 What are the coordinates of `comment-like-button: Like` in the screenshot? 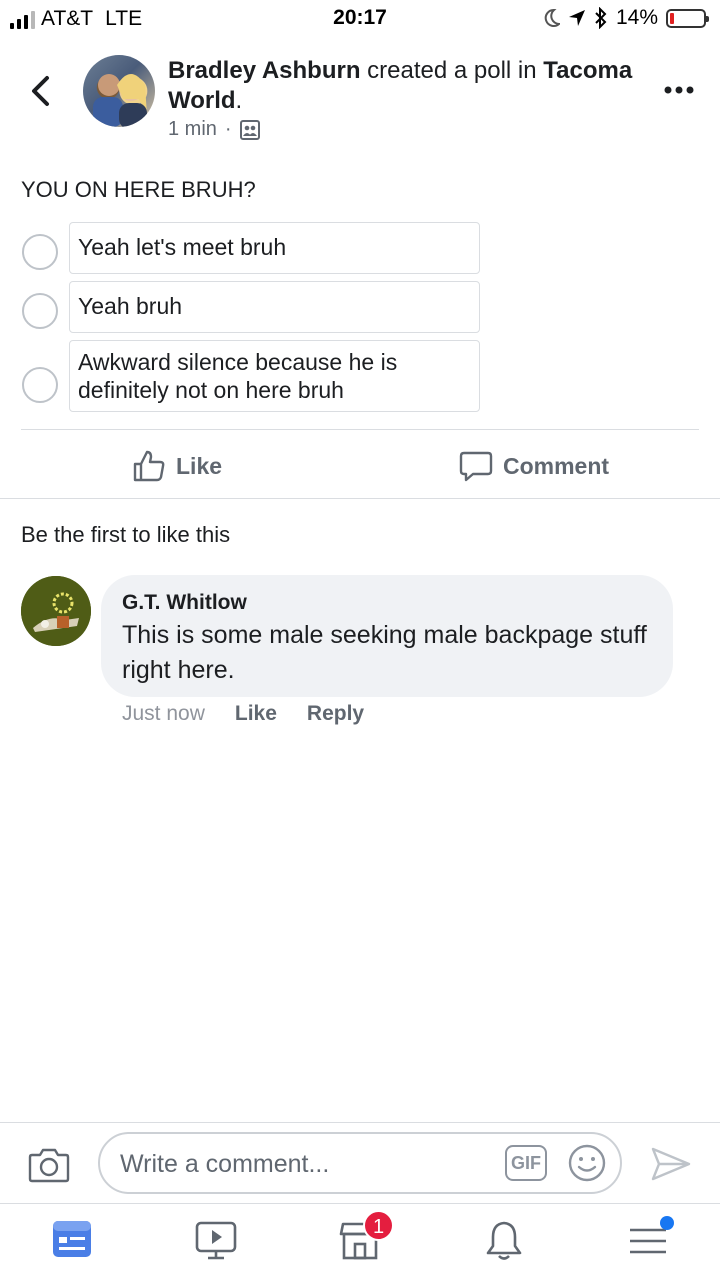 It's located at (256, 714).